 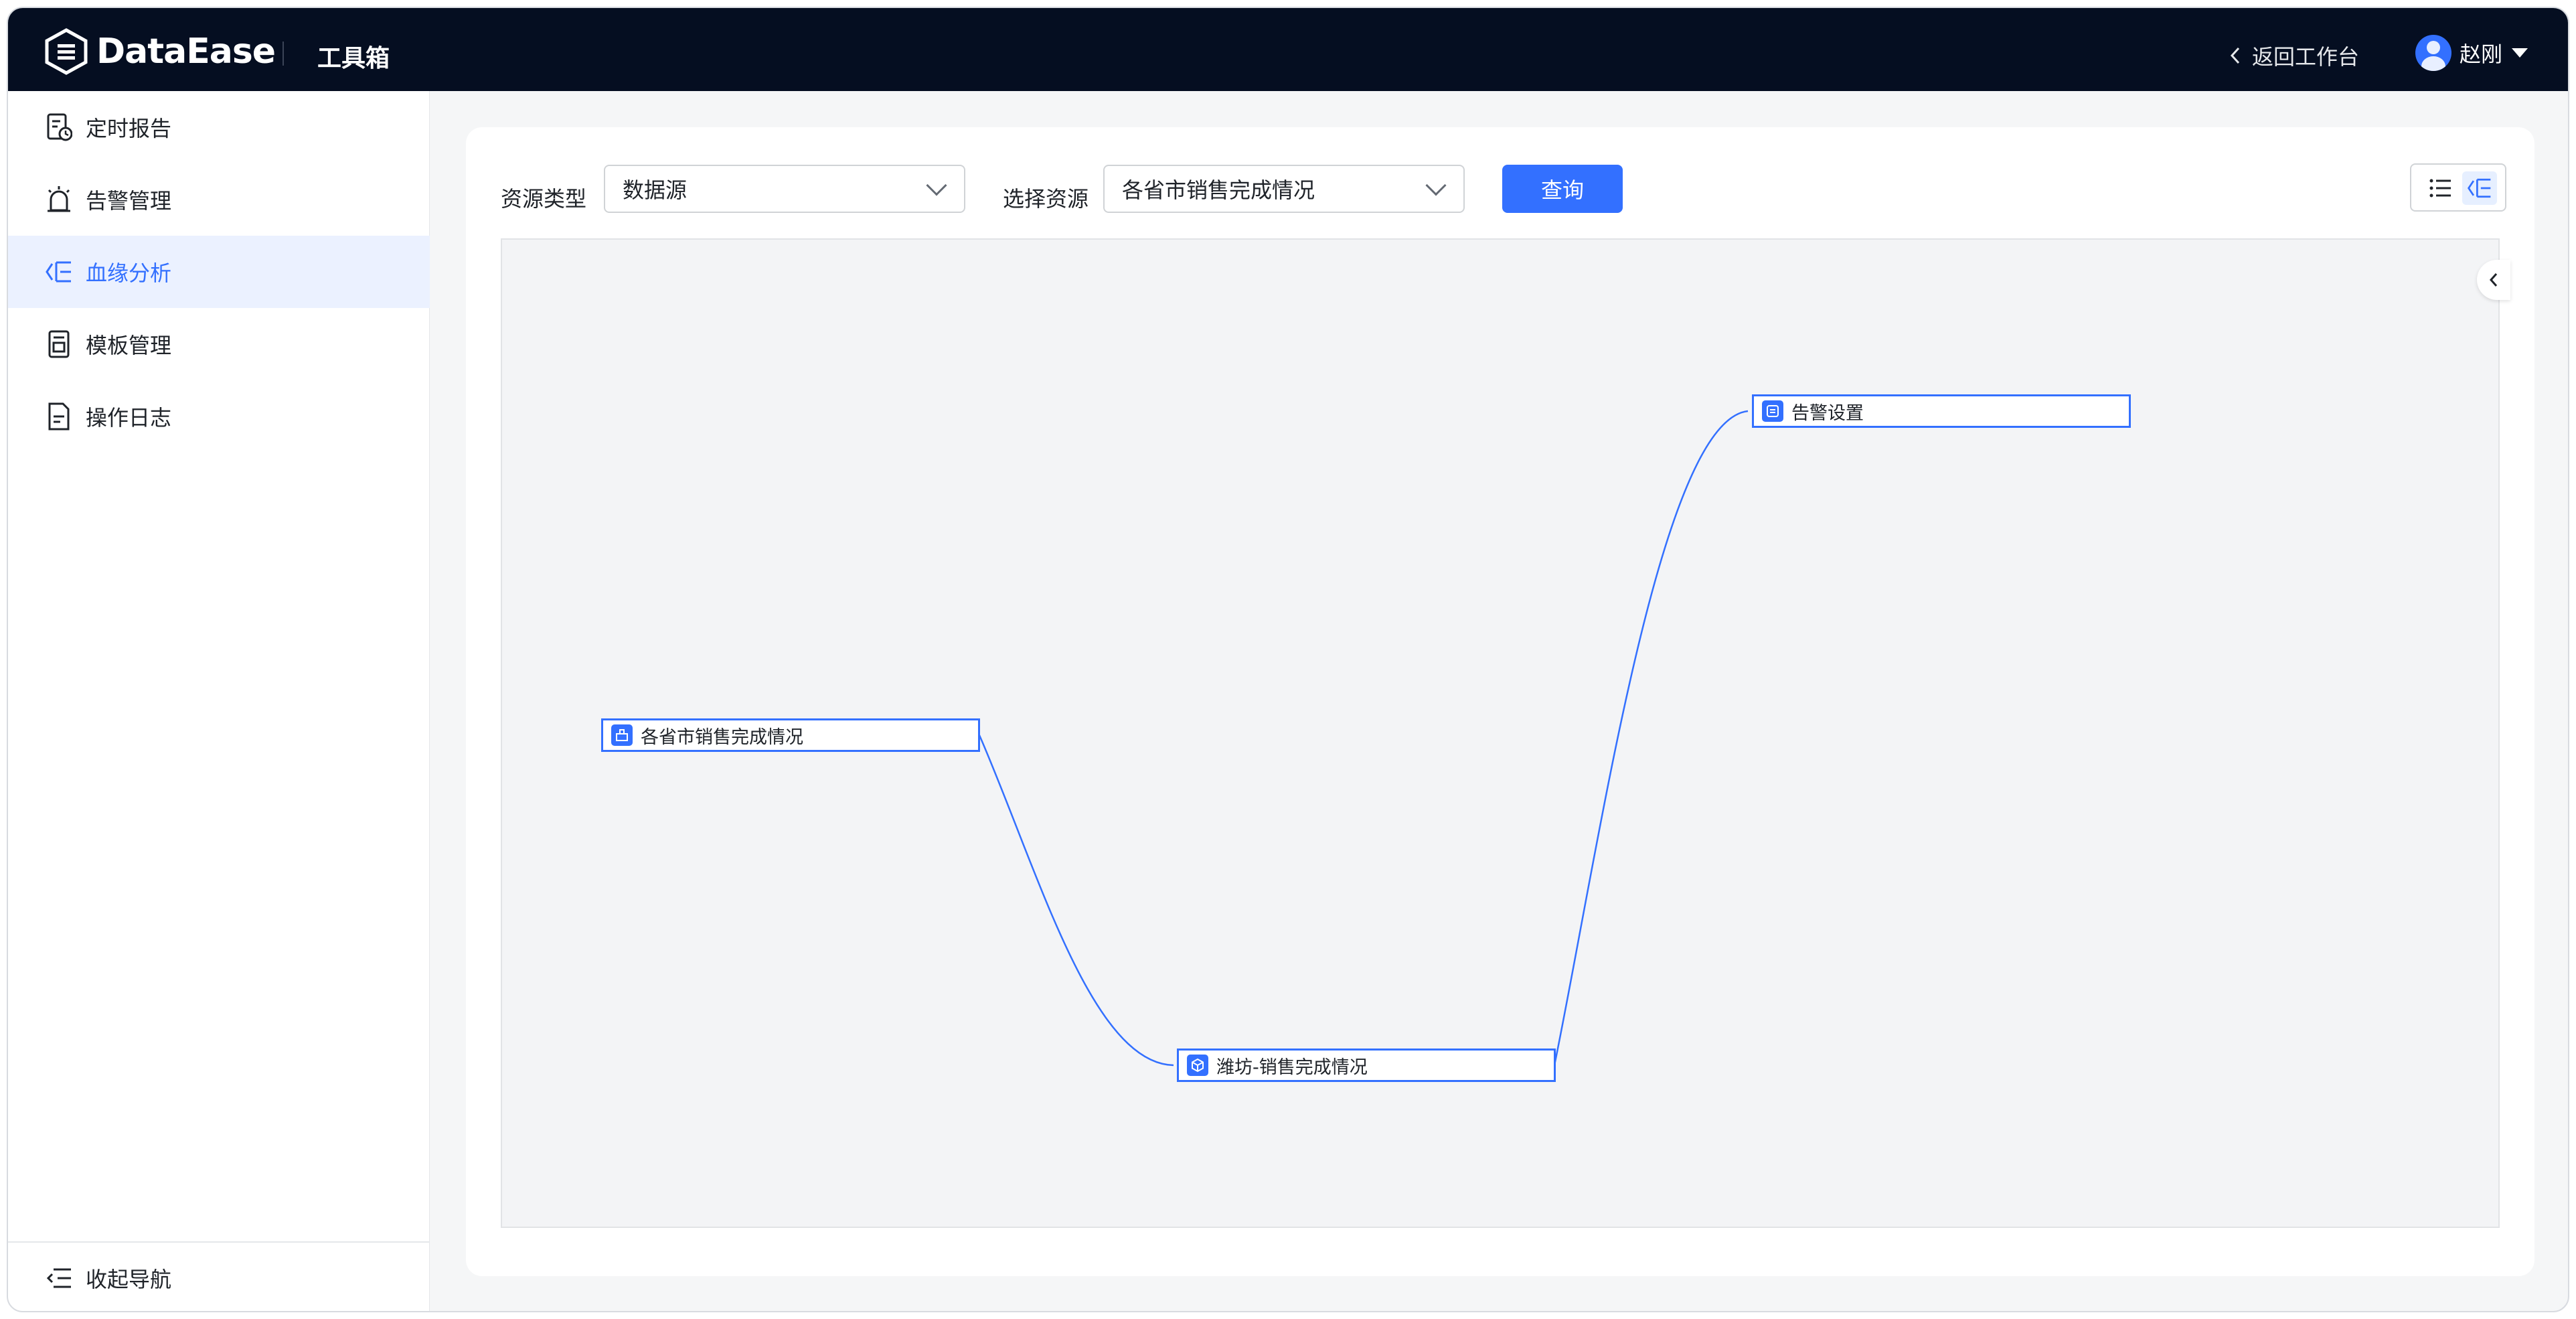 What do you see at coordinates (59, 127) in the screenshot?
I see `scheduled-report-icon` at bounding box center [59, 127].